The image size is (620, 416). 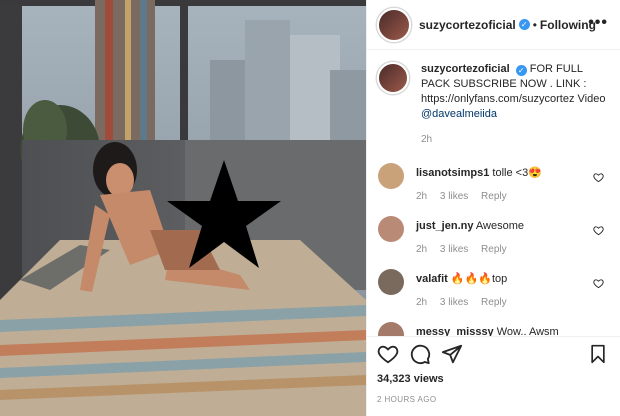 What do you see at coordinates (598, 23) in the screenshot?
I see `more-options-icon: •••` at bounding box center [598, 23].